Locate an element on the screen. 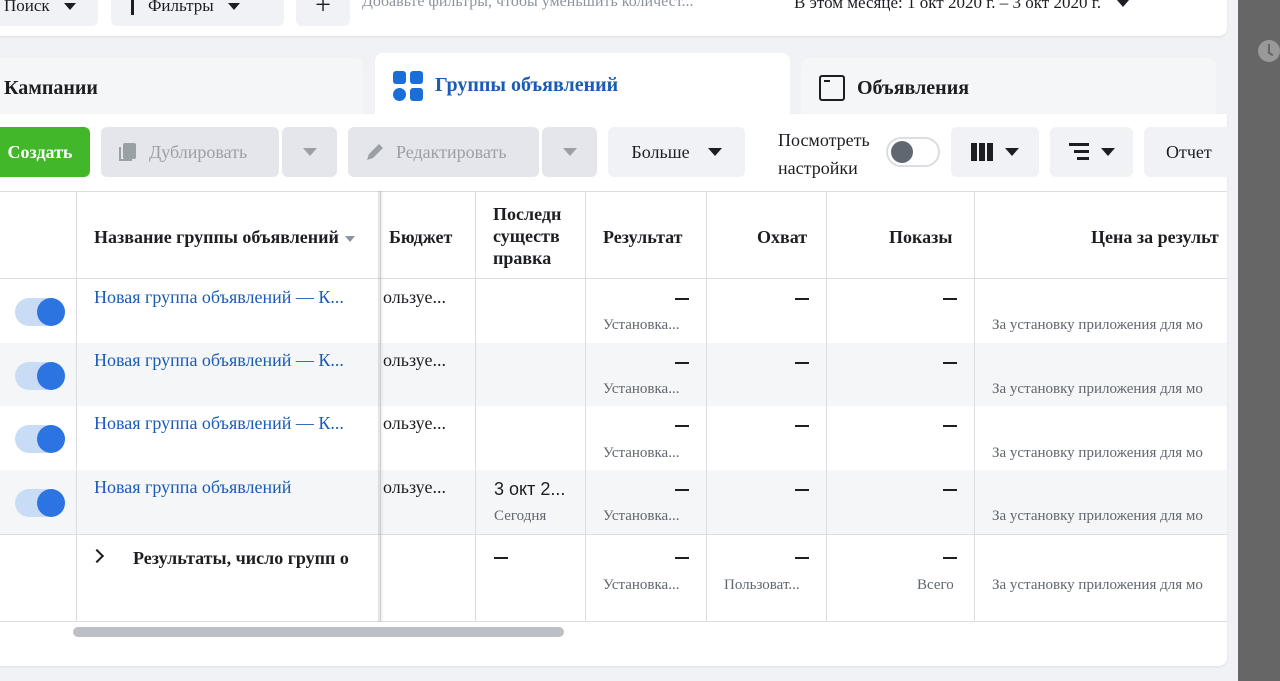 Image resolution: width=1280 pixels, height=681 pixels. duplicate-button: Дублировать is located at coordinates (190, 152).